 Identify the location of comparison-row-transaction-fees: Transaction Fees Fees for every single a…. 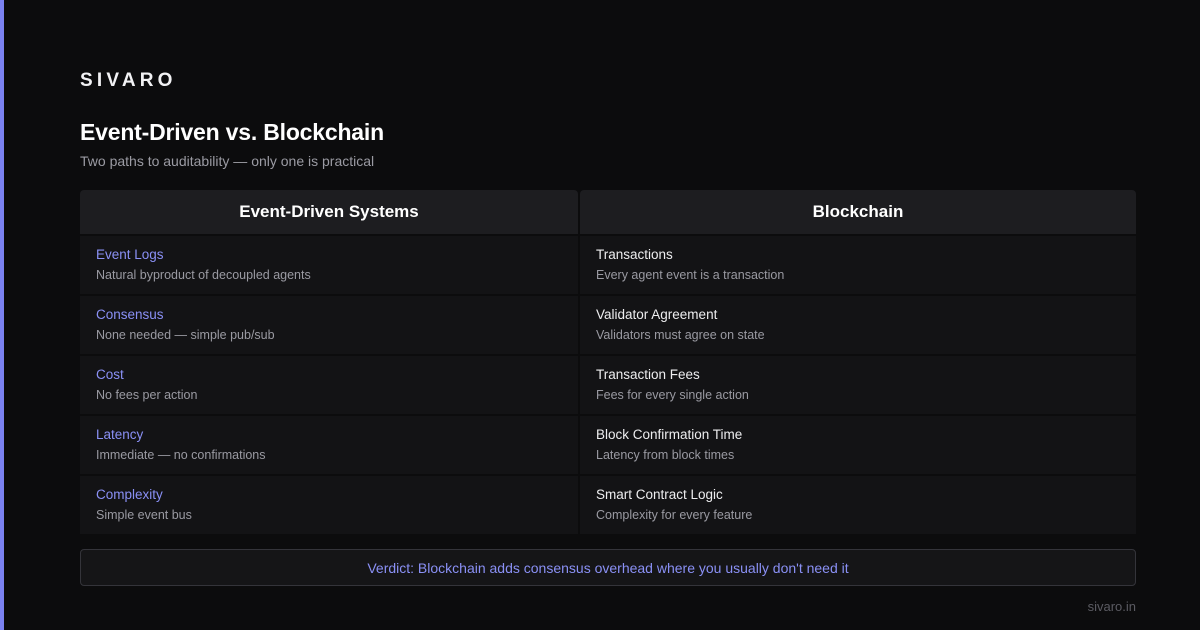
(858, 385).